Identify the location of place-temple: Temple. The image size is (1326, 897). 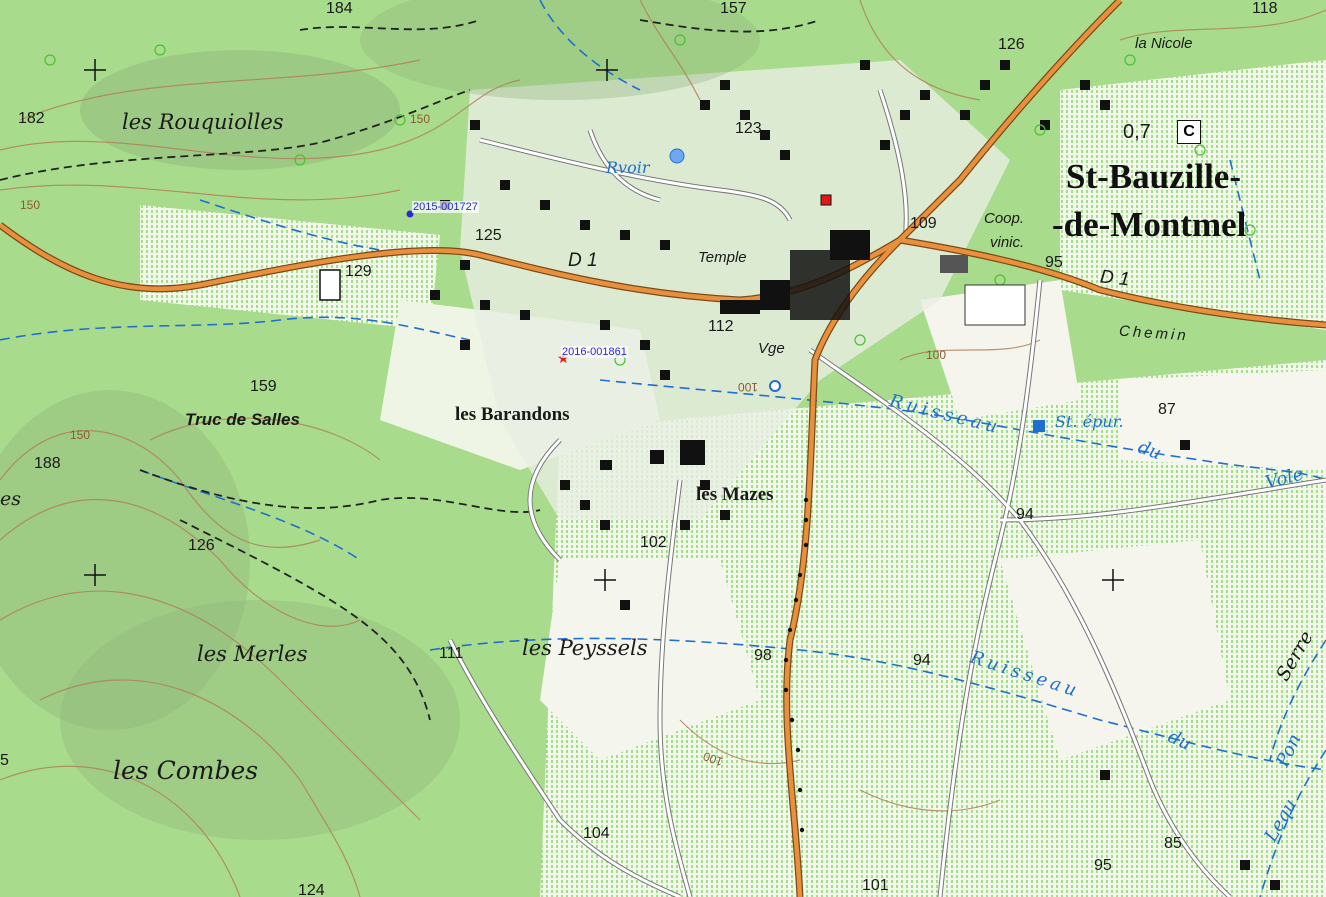
(722, 257).